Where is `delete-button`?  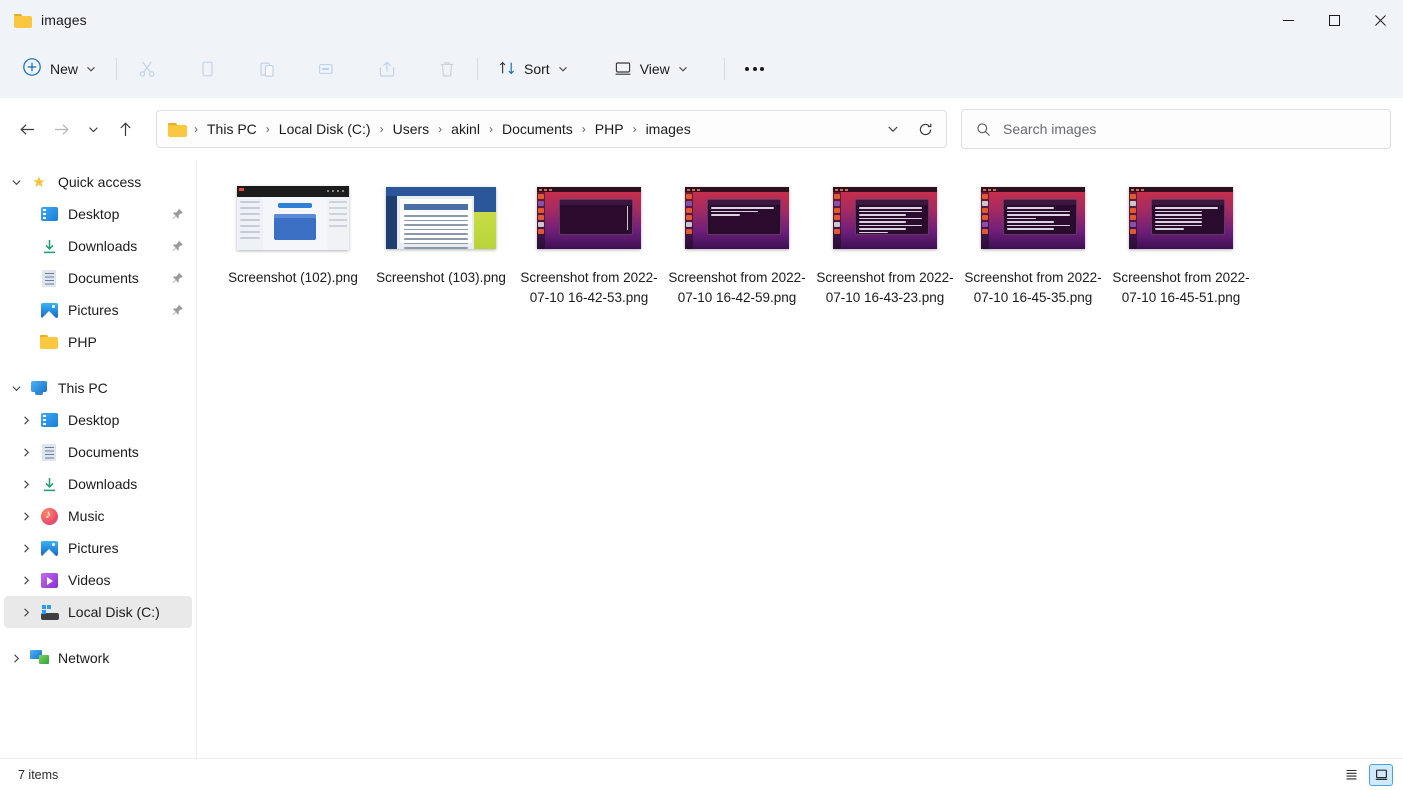
delete-button is located at coordinates (447, 69).